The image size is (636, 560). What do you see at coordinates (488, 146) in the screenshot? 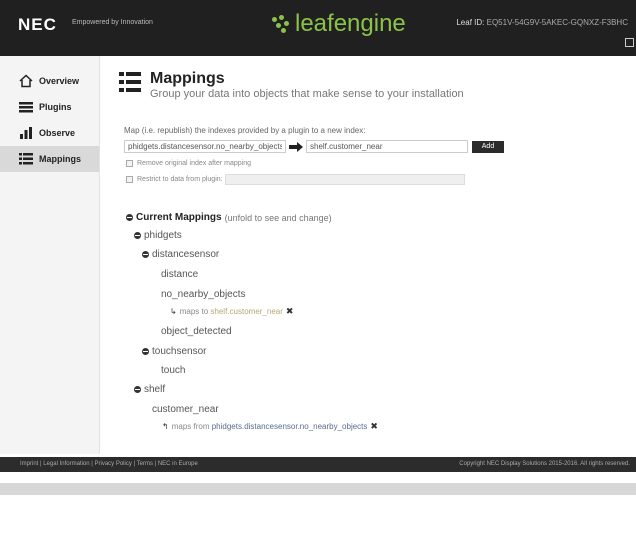
I see `add-button: Add` at bounding box center [488, 146].